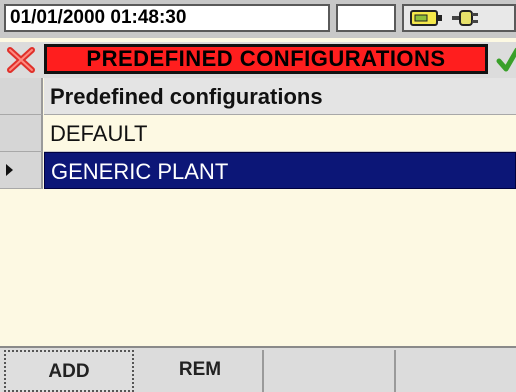  Describe the element at coordinates (266, 59) in the screenshot. I see `page-title: PREDEFINED CONFIGURATIONS` at that location.